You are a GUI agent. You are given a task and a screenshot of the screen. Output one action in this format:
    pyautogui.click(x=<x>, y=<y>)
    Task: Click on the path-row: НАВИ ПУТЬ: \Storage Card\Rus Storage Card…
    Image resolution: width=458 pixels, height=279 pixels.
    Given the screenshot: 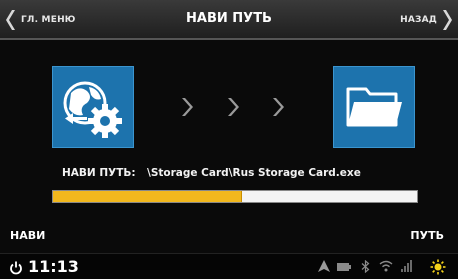 What is the action you would take?
    pyautogui.click(x=211, y=173)
    